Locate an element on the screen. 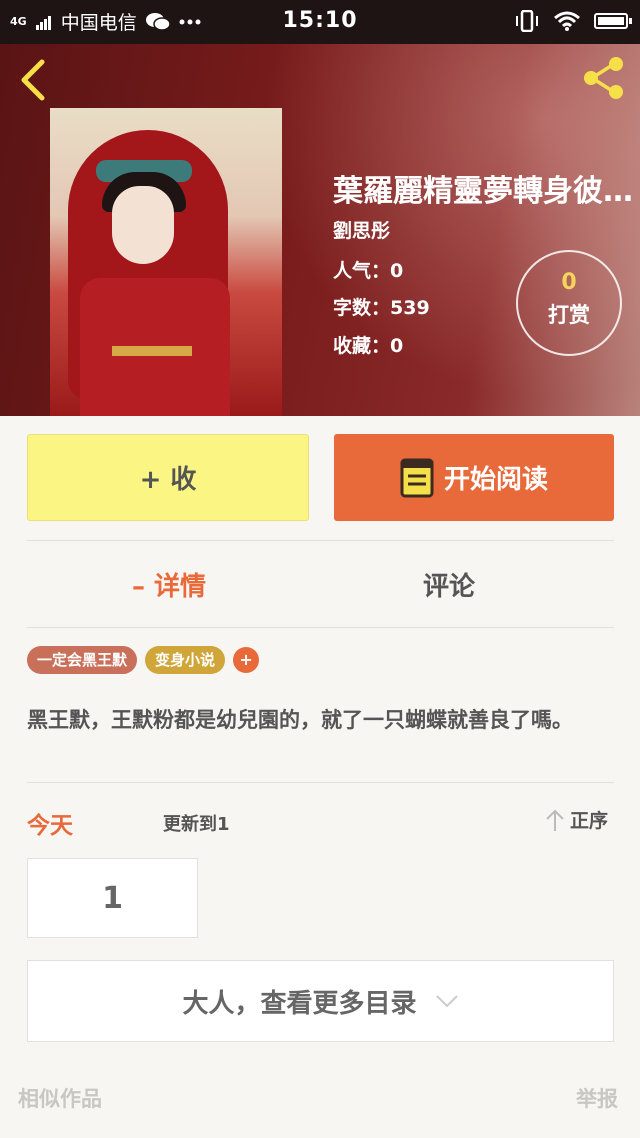 The image size is (640, 1138). wifi-icon is located at coordinates (567, 21).